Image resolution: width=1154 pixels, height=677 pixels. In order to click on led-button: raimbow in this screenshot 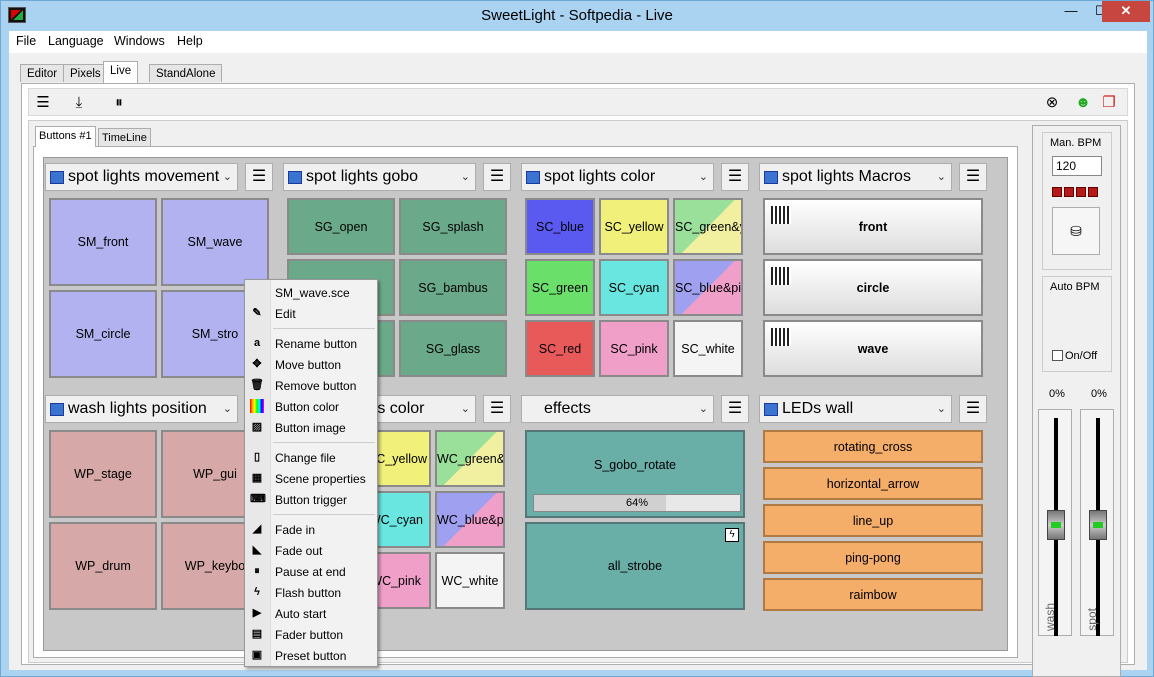, I will do `click(873, 594)`.